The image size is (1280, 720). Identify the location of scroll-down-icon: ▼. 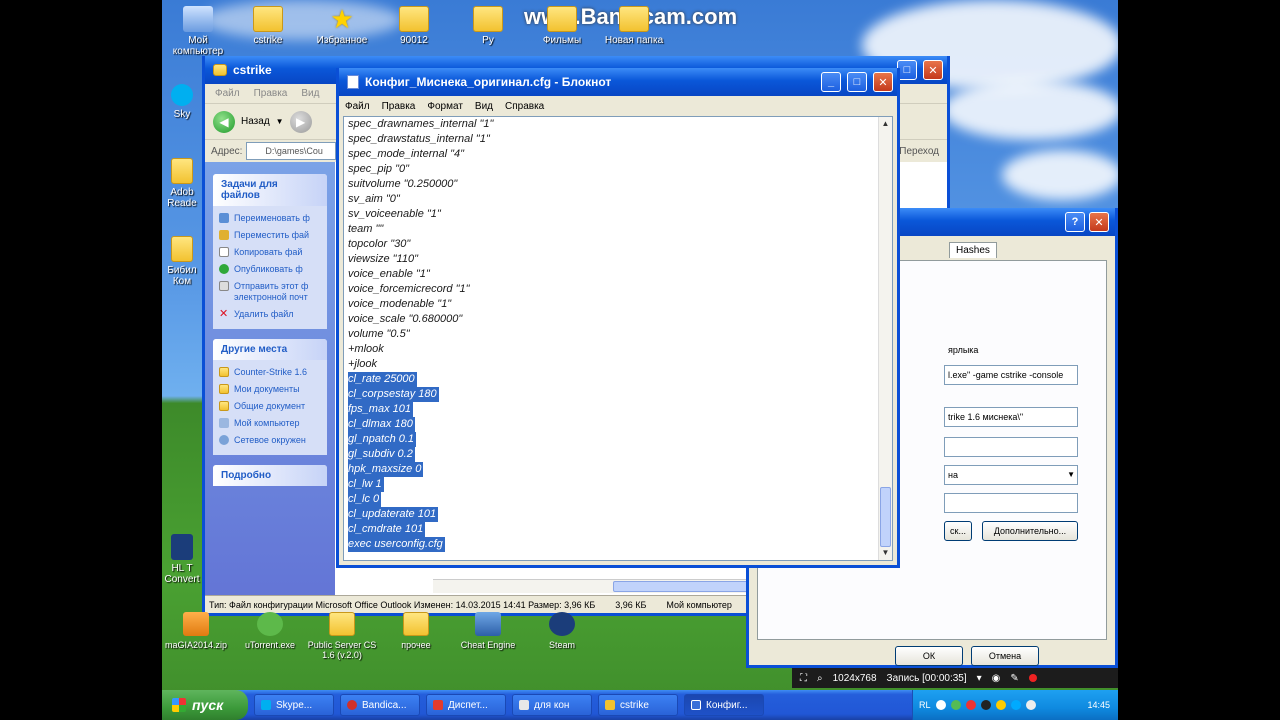
(885, 553).